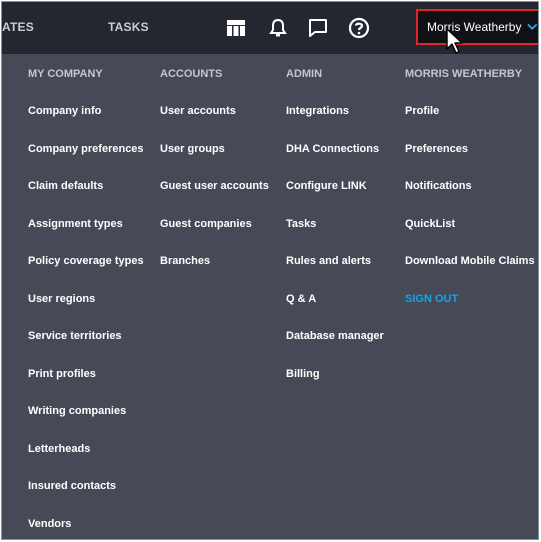 The image size is (541, 542). Describe the element at coordinates (62, 374) in the screenshot. I see `menu-item-print-profiles: Print profiles` at that location.